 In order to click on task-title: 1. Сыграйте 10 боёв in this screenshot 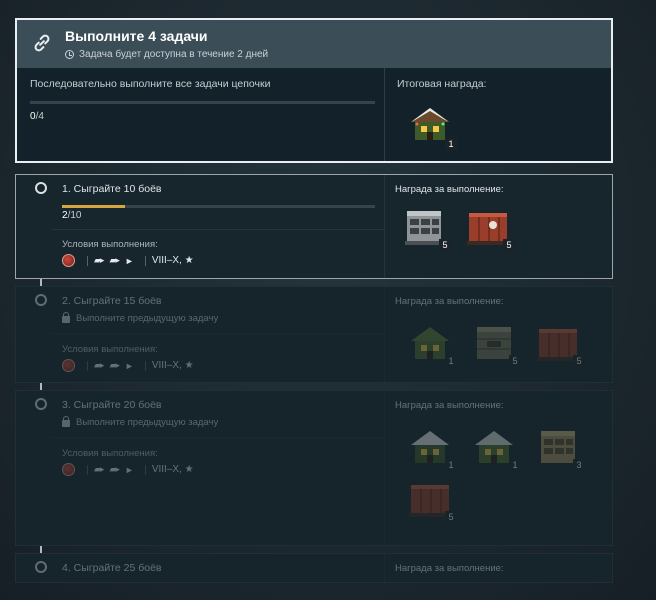, I will do `click(112, 189)`.